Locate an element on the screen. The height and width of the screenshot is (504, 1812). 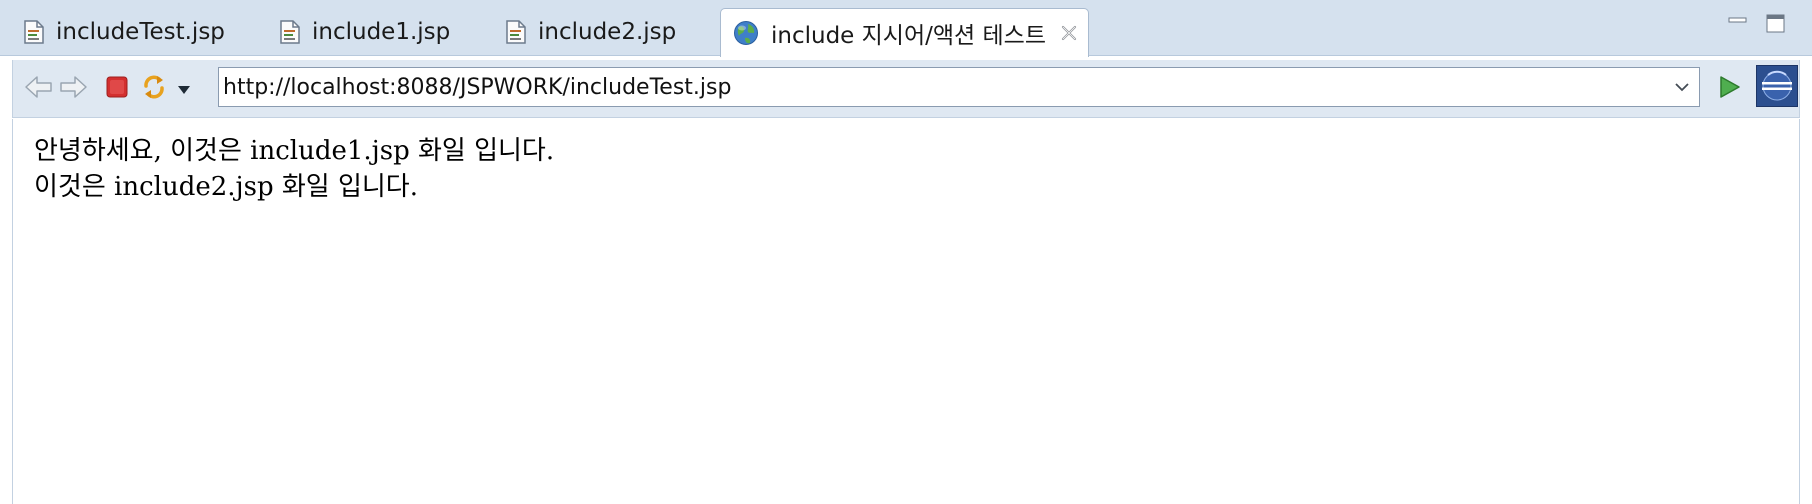
tab-label: includeTest.jsp is located at coordinates (140, 32).